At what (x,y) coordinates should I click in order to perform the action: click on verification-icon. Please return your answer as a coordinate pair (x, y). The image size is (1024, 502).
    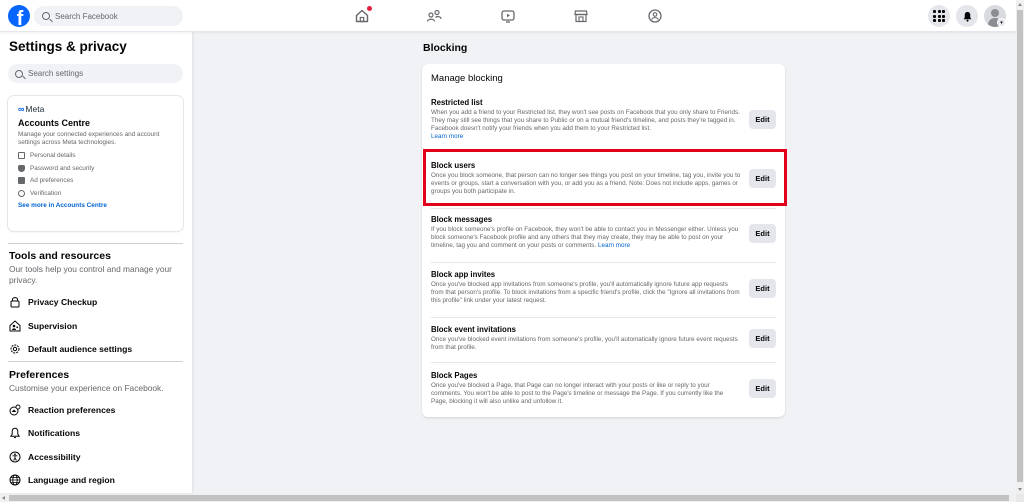
    Looking at the image, I should click on (21, 193).